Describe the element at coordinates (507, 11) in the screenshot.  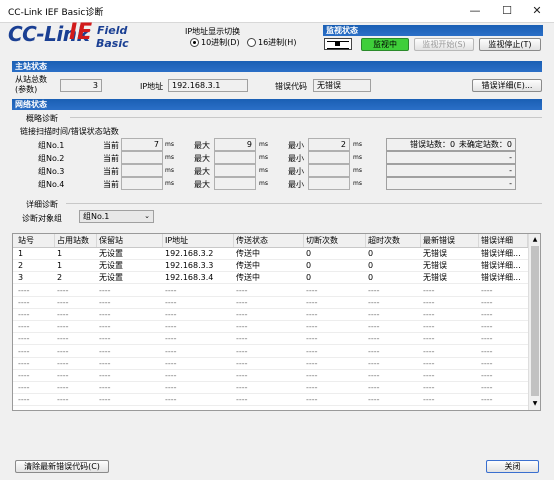
I see `maximize-button: ☐` at that location.